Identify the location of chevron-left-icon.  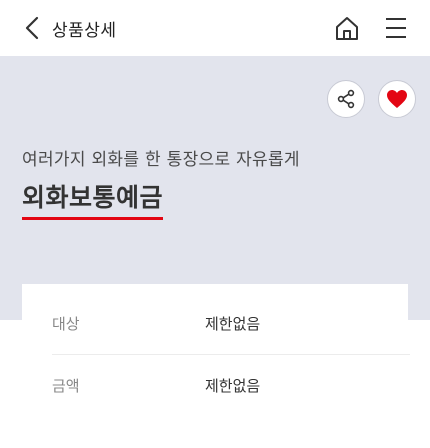
(32, 28).